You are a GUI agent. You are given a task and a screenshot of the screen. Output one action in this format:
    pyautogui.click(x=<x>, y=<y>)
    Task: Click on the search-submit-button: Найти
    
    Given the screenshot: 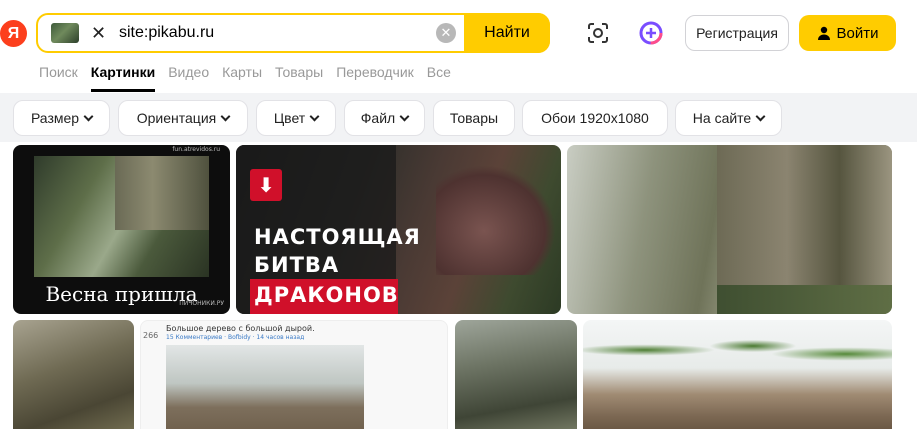 What is the action you would take?
    pyautogui.click(x=507, y=33)
    